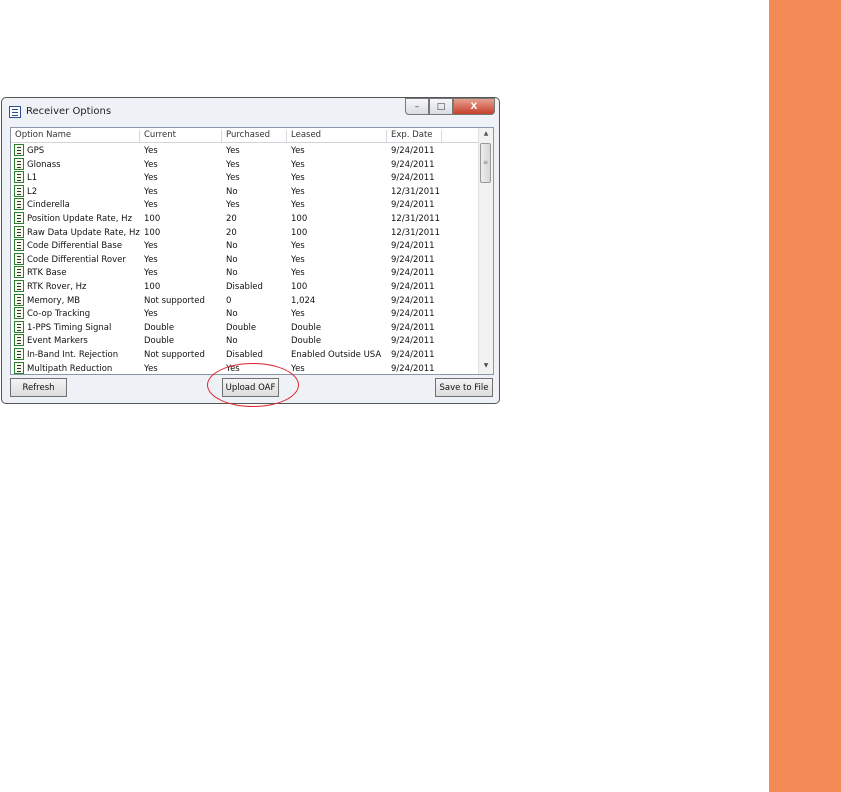 This screenshot has height=792, width=841. Describe the element at coordinates (73, 355) in the screenshot. I see `table-cell: In-Band Int. Rejection` at that location.